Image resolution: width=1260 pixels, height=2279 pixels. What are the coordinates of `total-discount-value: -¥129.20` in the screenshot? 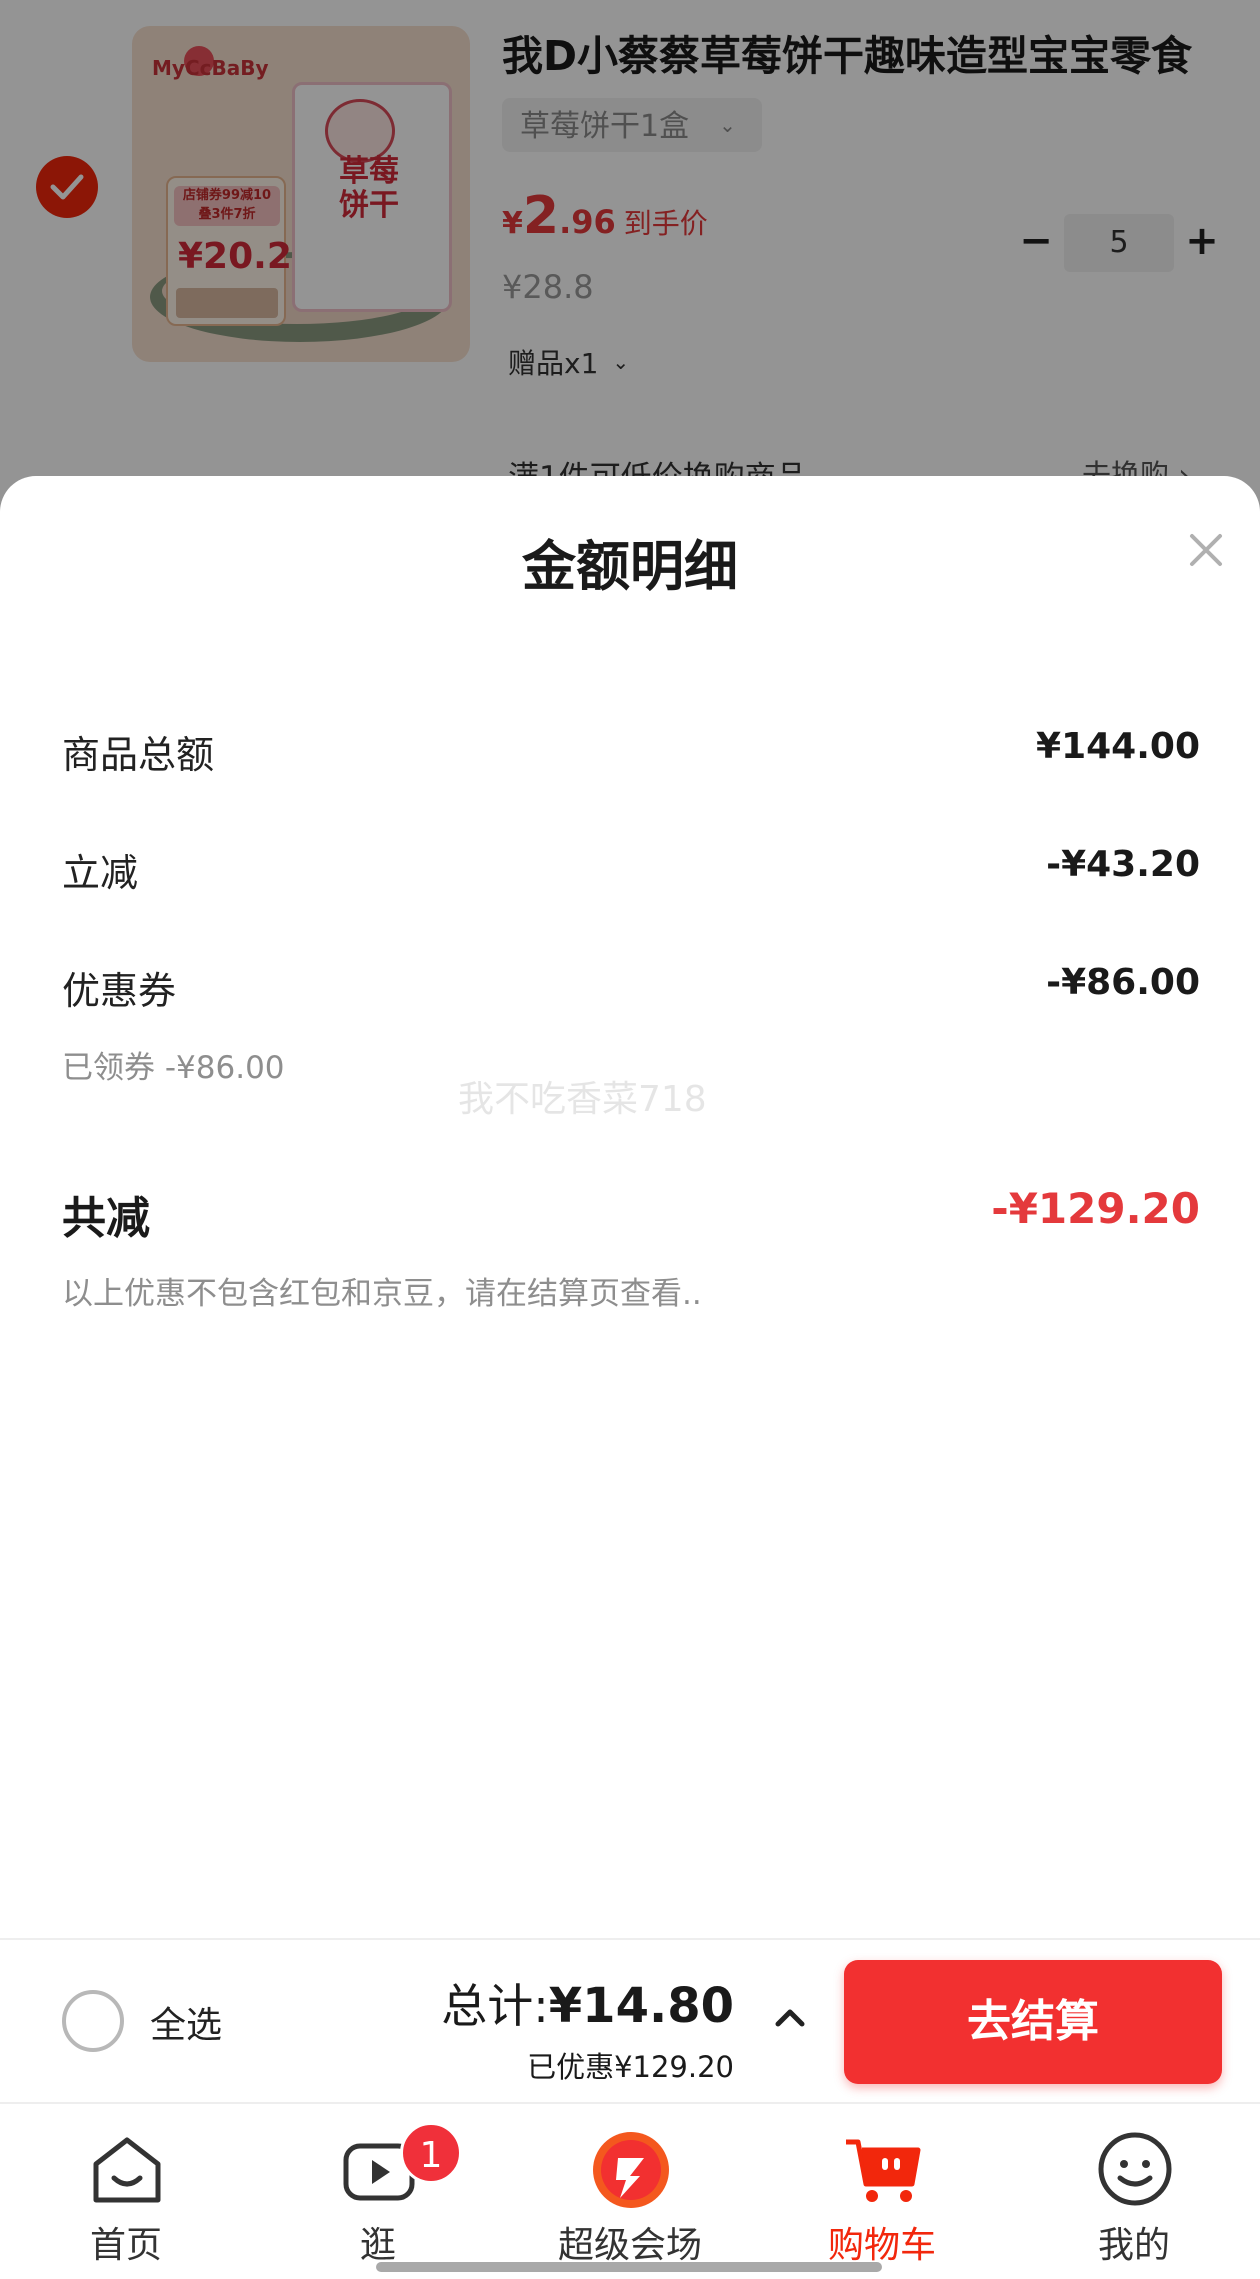 It's located at (1095, 1208).